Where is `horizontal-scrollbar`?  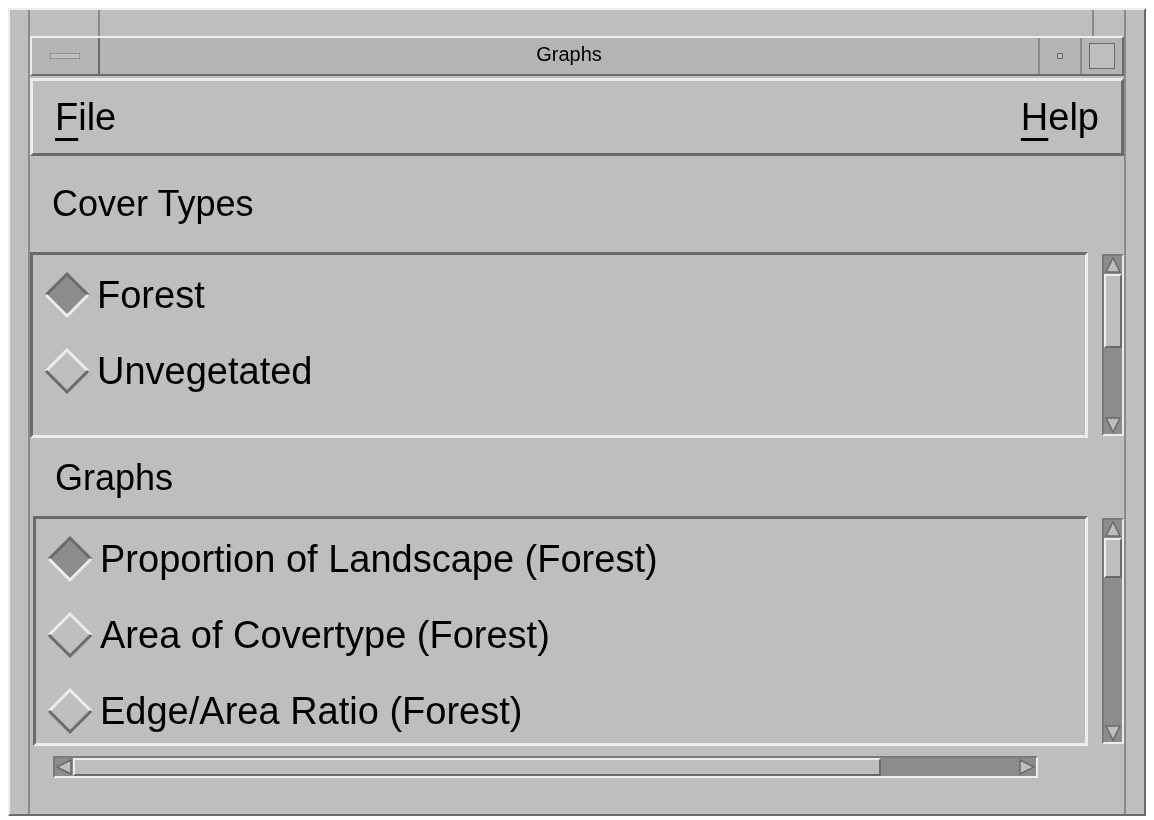
horizontal-scrollbar is located at coordinates (545, 767).